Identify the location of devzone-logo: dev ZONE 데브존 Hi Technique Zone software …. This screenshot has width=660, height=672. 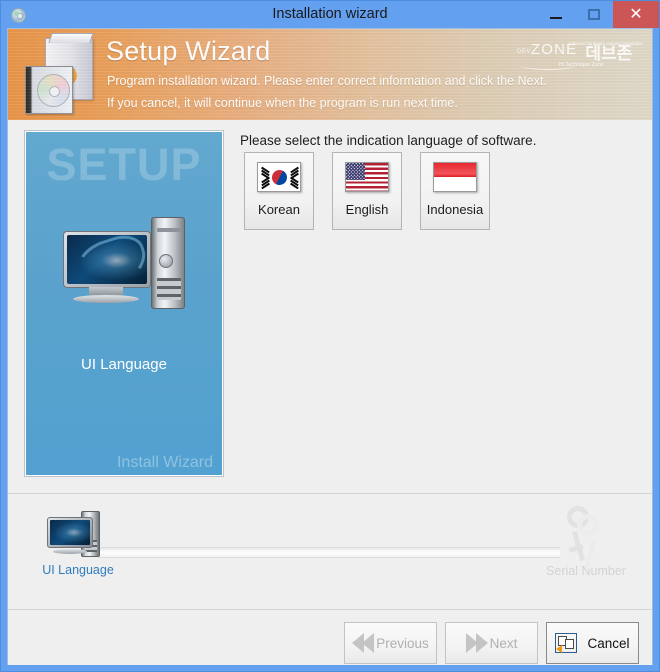
(580, 54).